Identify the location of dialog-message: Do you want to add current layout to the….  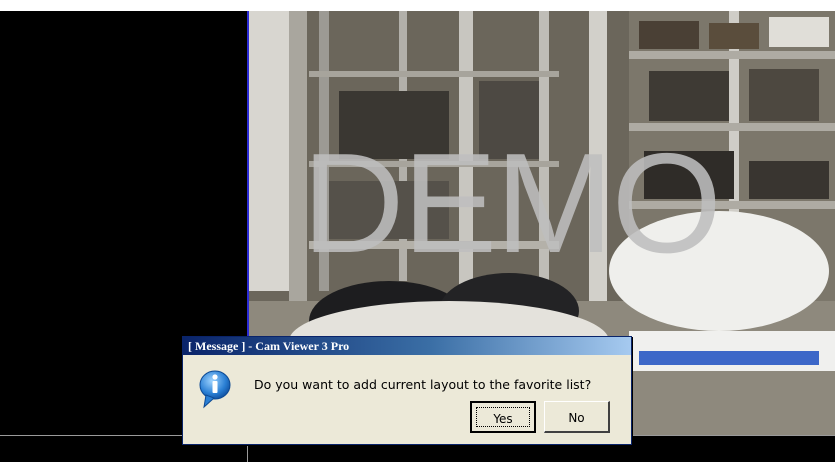
(423, 384).